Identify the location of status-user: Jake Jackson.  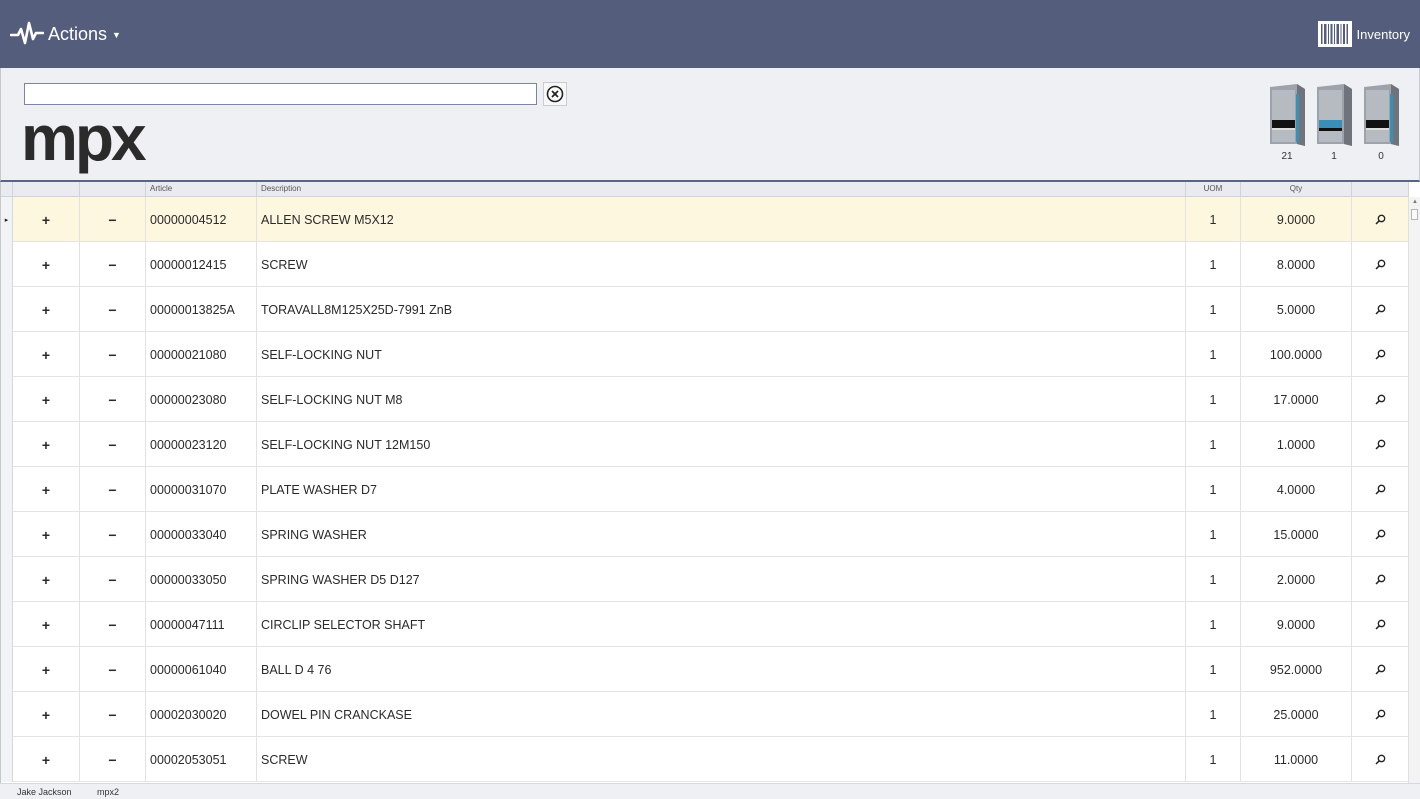
(44, 791).